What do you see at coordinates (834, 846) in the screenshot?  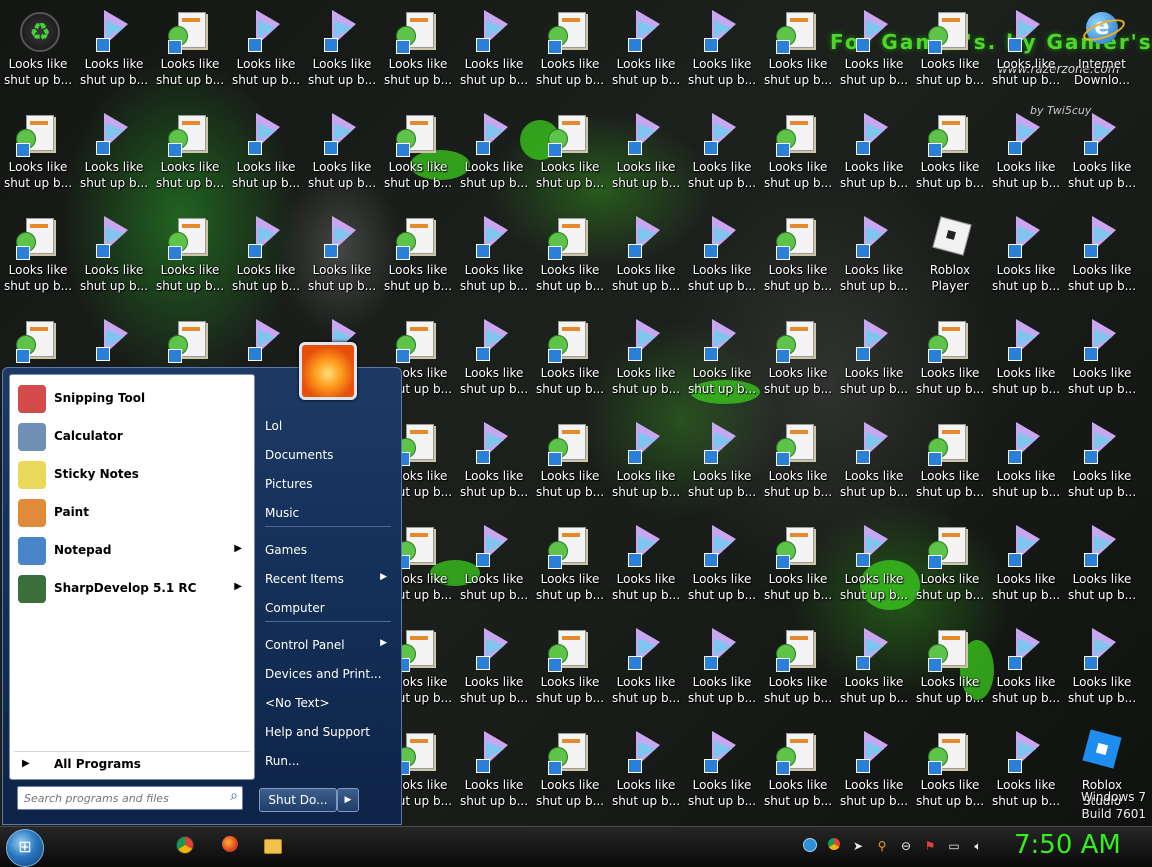 I see `chrome-tray-icon` at bounding box center [834, 846].